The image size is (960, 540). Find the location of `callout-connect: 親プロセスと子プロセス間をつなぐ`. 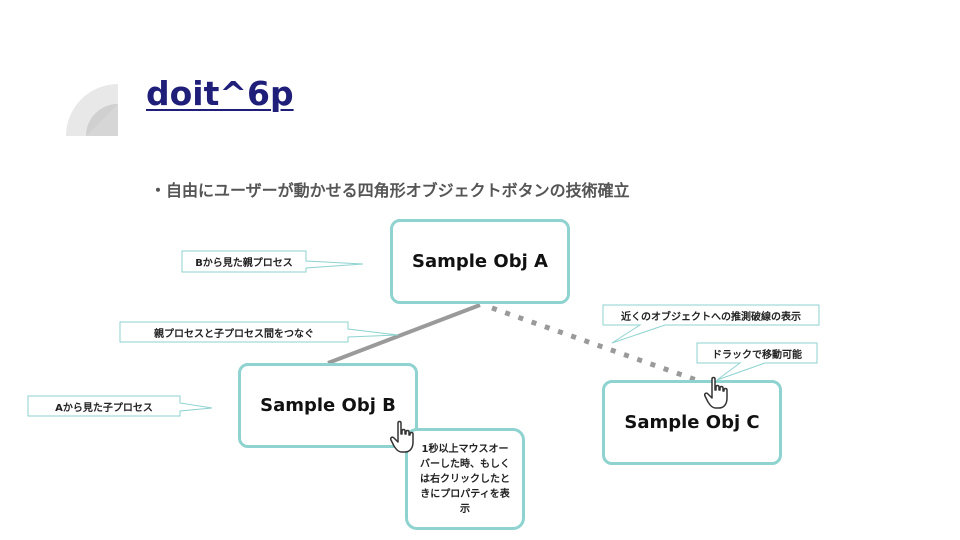

callout-connect: 親プロセスと子プロセス間をつなぐ is located at coordinates (234, 334).